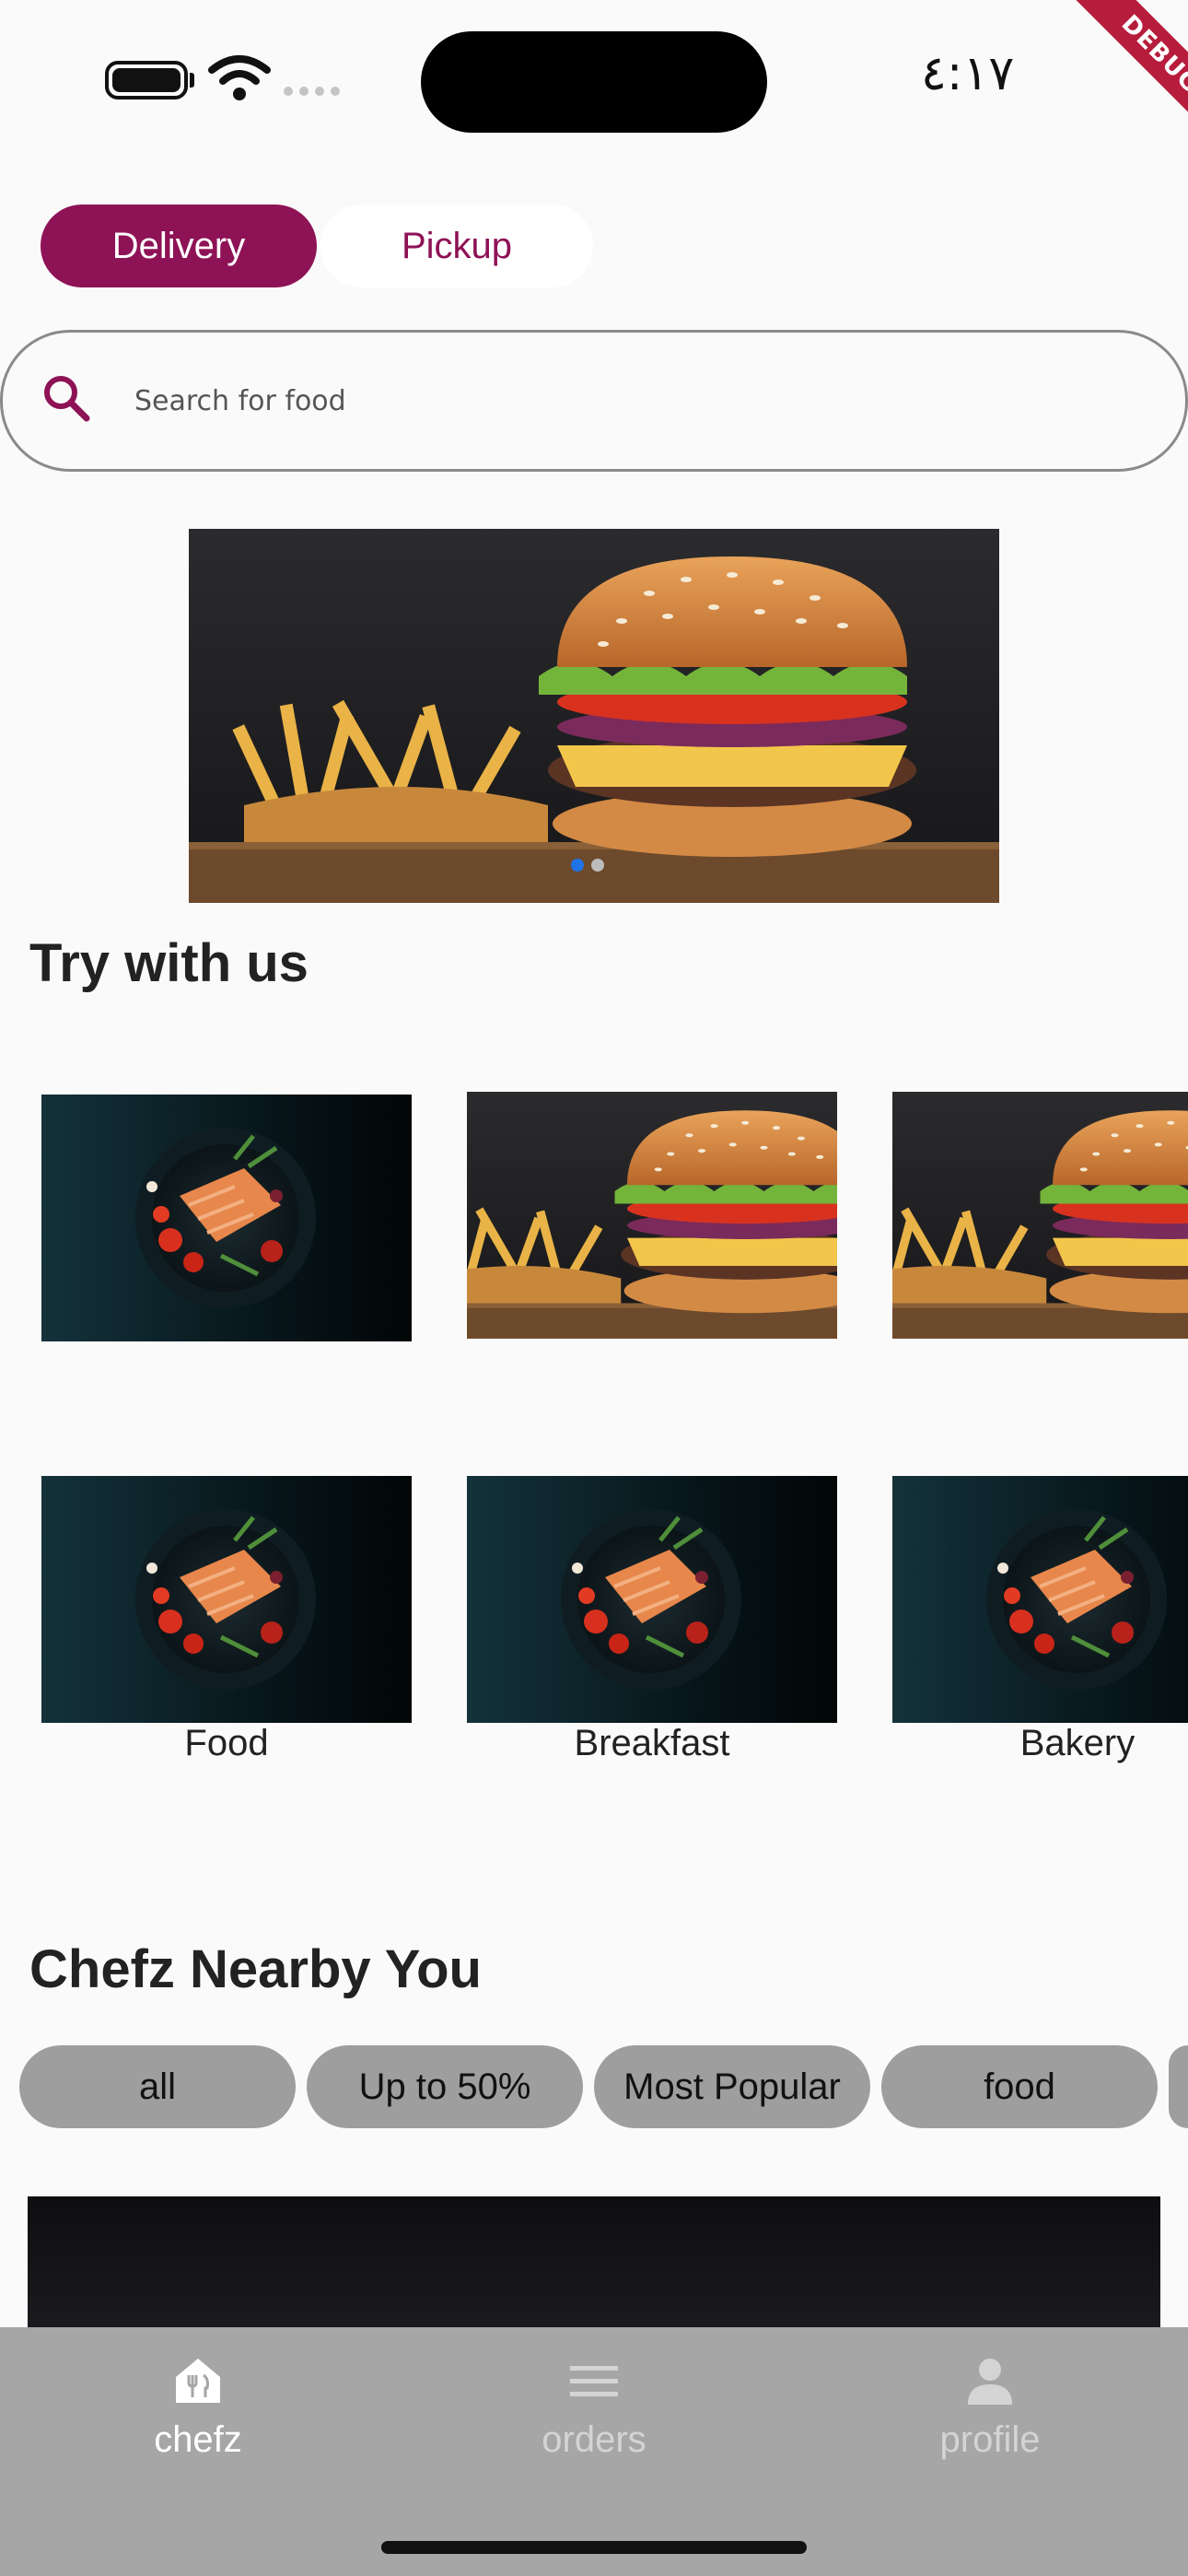 The width and height of the screenshot is (1188, 2576). Describe the element at coordinates (456, 246) in the screenshot. I see `pickup-toggle-button: Pickup` at that location.